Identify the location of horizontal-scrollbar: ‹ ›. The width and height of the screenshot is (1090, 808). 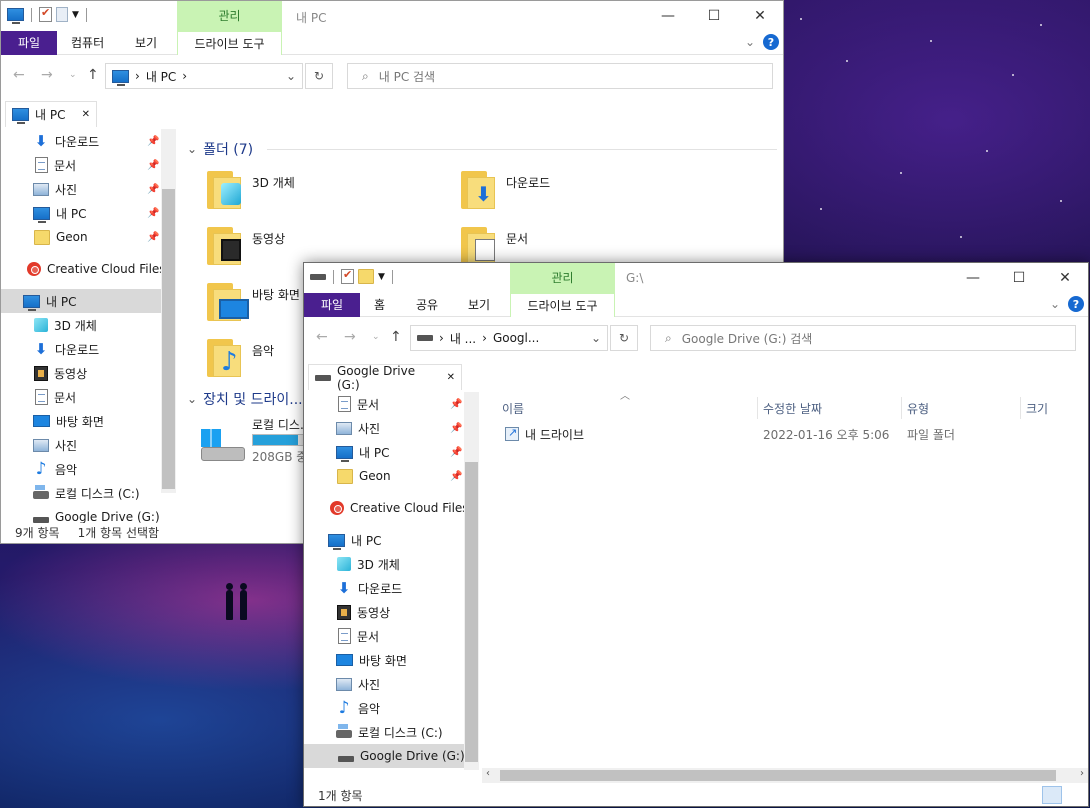
(785, 775).